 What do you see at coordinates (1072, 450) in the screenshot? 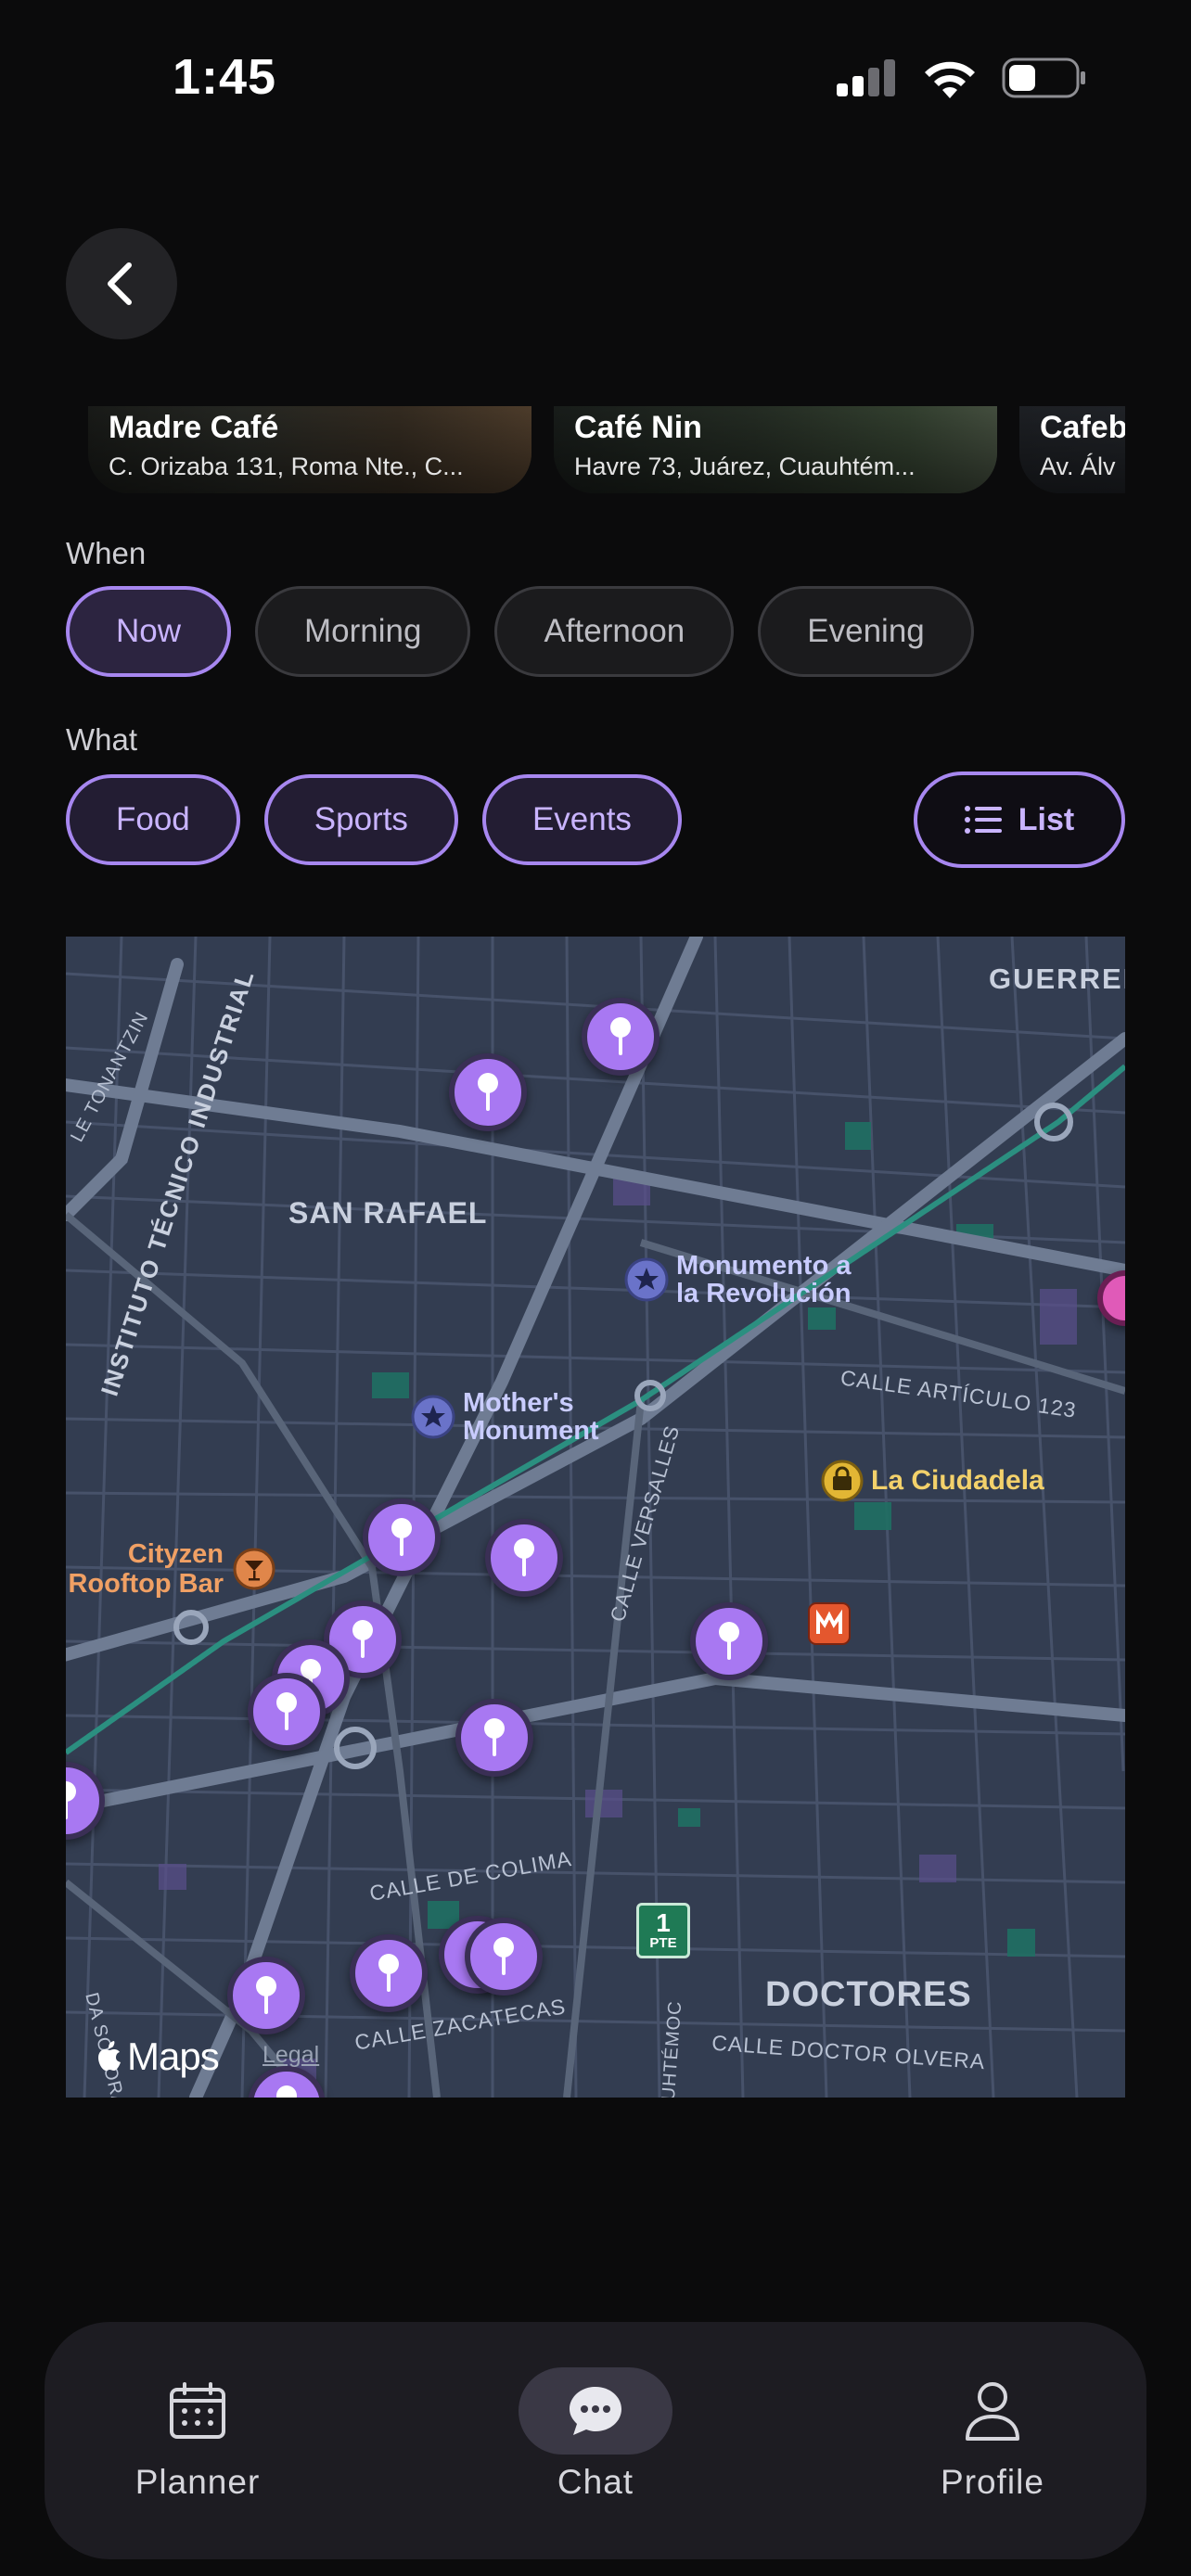
I see `place-card-cafeb: Cafeb Av. Álv` at bounding box center [1072, 450].